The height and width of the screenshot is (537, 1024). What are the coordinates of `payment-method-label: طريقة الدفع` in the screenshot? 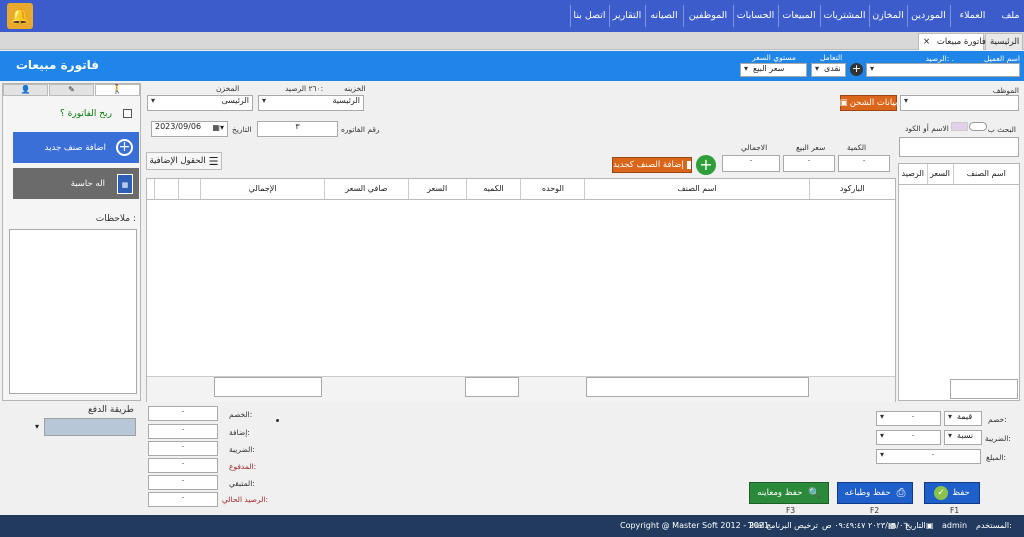 It's located at (111, 410).